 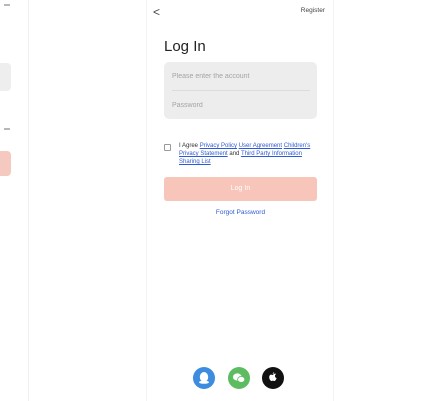 What do you see at coordinates (260, 146) in the screenshot?
I see `user-agreement-link: User Agreement` at bounding box center [260, 146].